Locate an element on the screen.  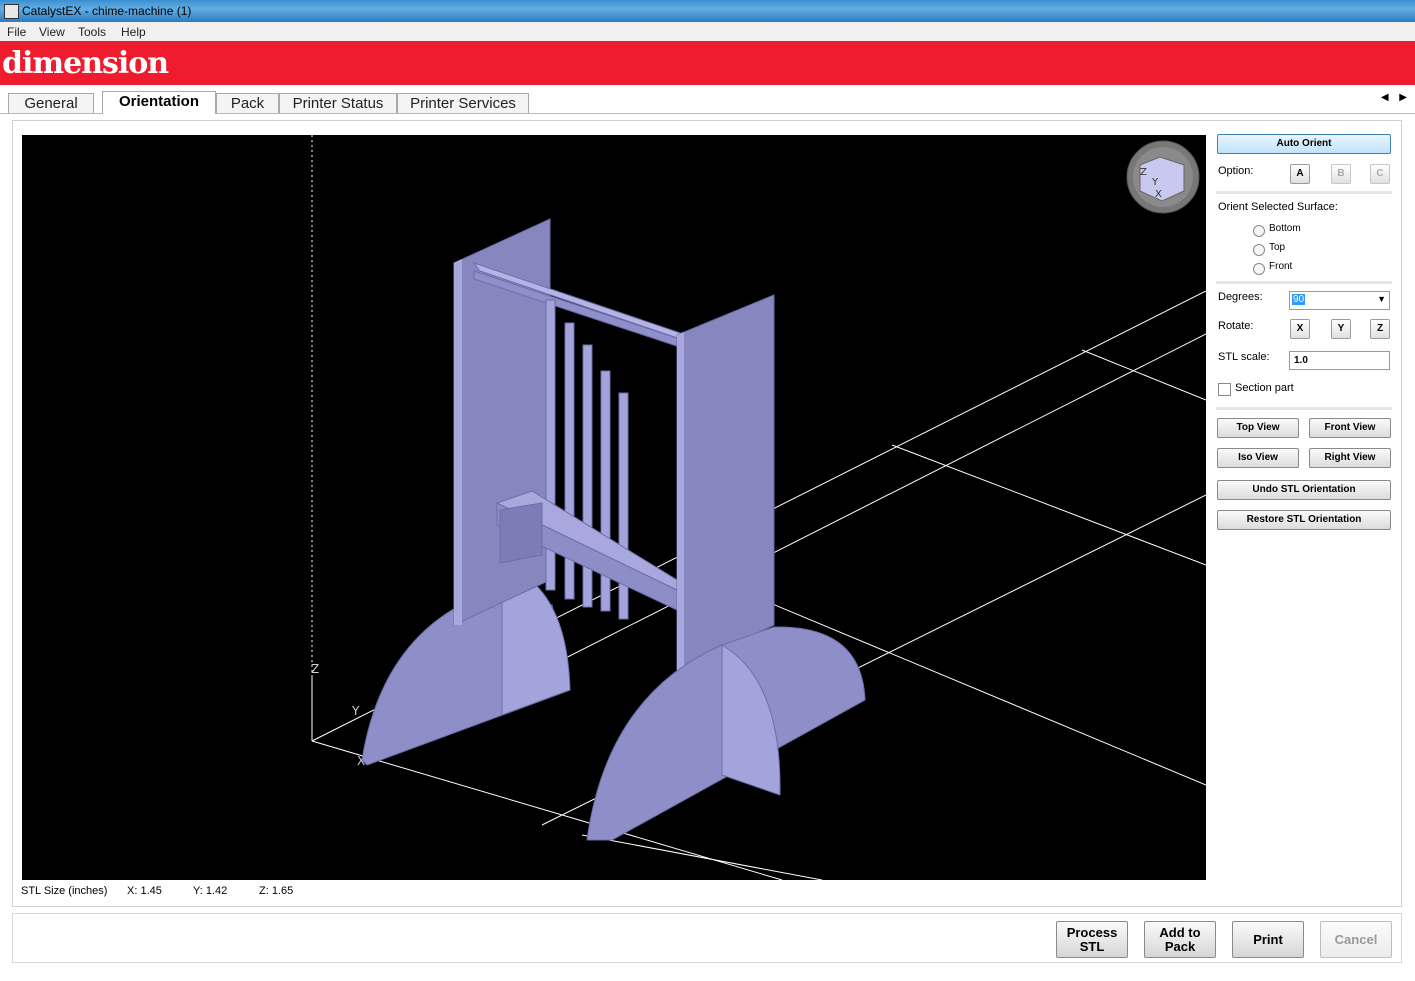
rotate-x-button: X is located at coordinates (1300, 329).